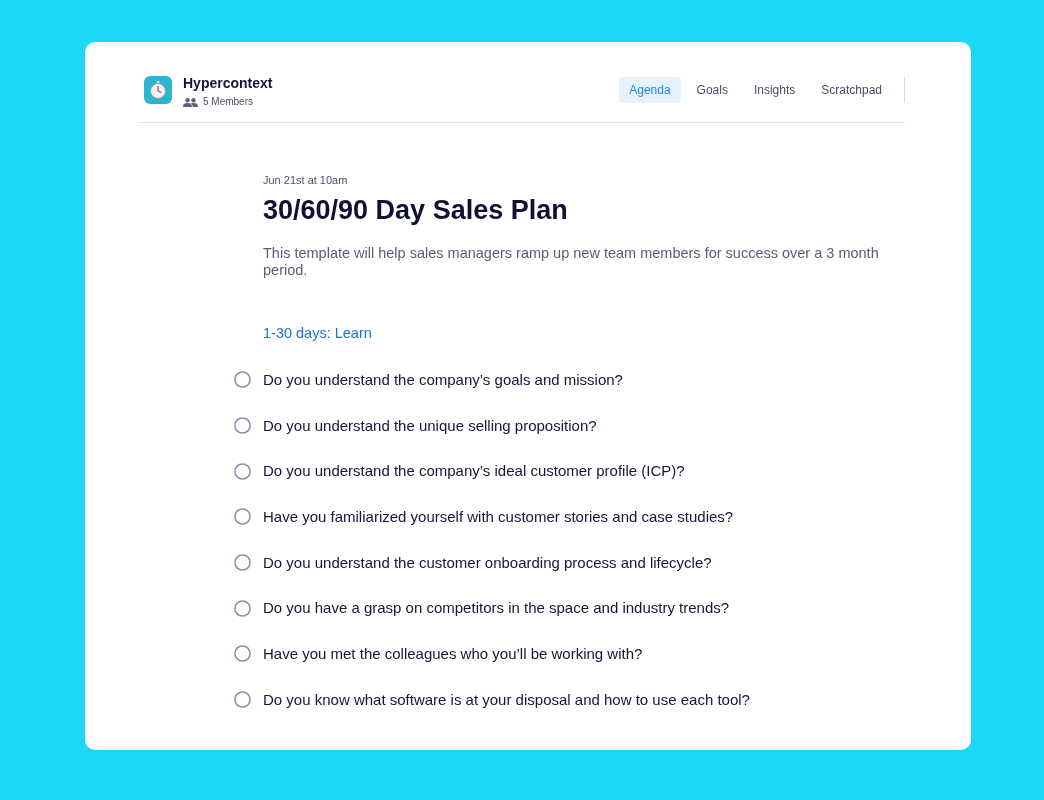 The image size is (1044, 800). What do you see at coordinates (774, 90) in the screenshot?
I see `nav-tab: Insights` at bounding box center [774, 90].